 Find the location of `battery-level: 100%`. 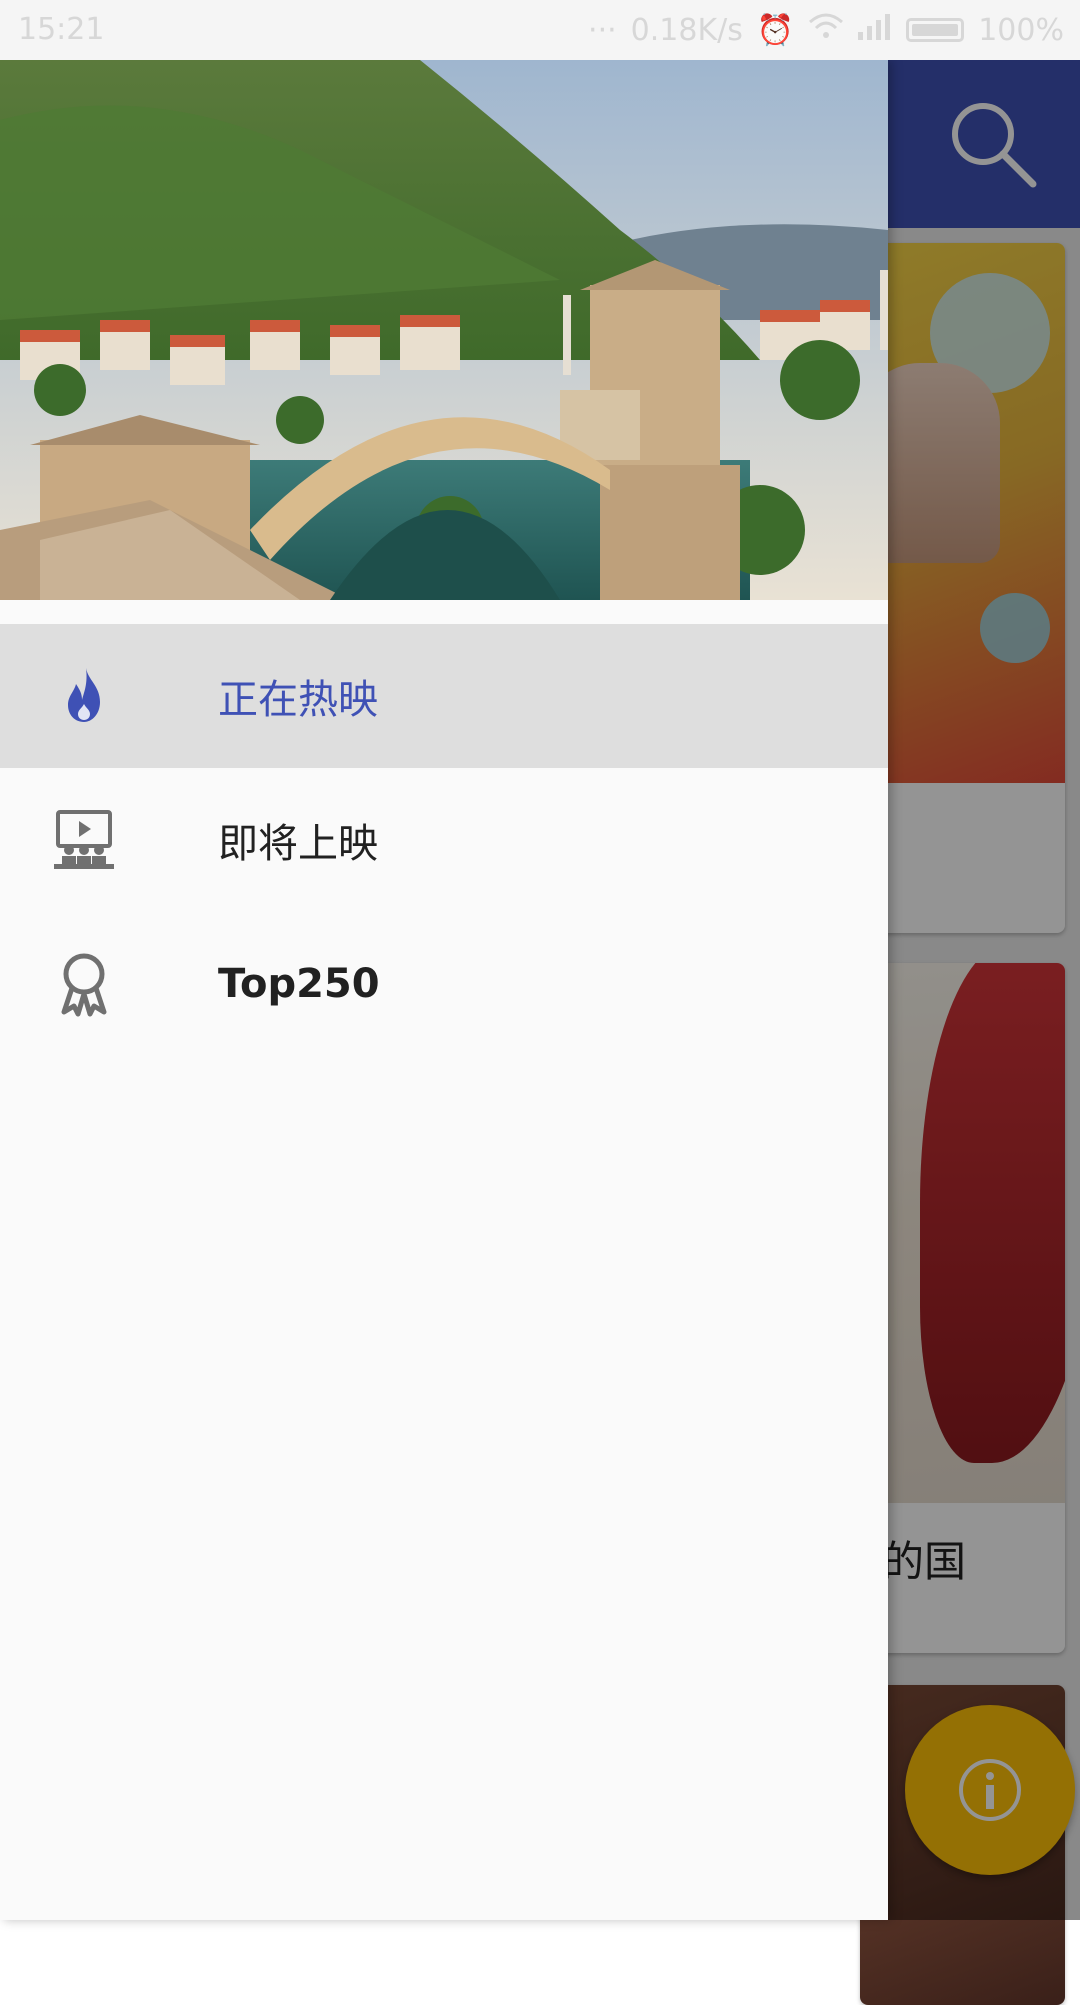

battery-level: 100% is located at coordinates (1021, 30).